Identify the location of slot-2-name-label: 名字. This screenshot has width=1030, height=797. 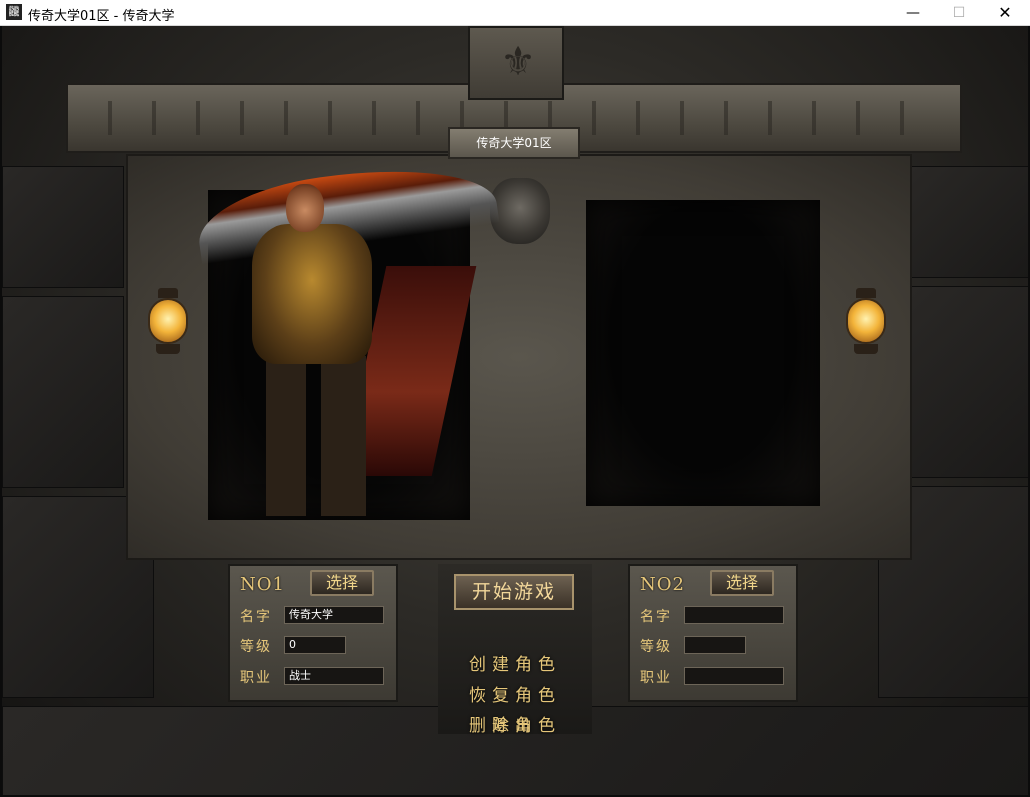
(656, 617).